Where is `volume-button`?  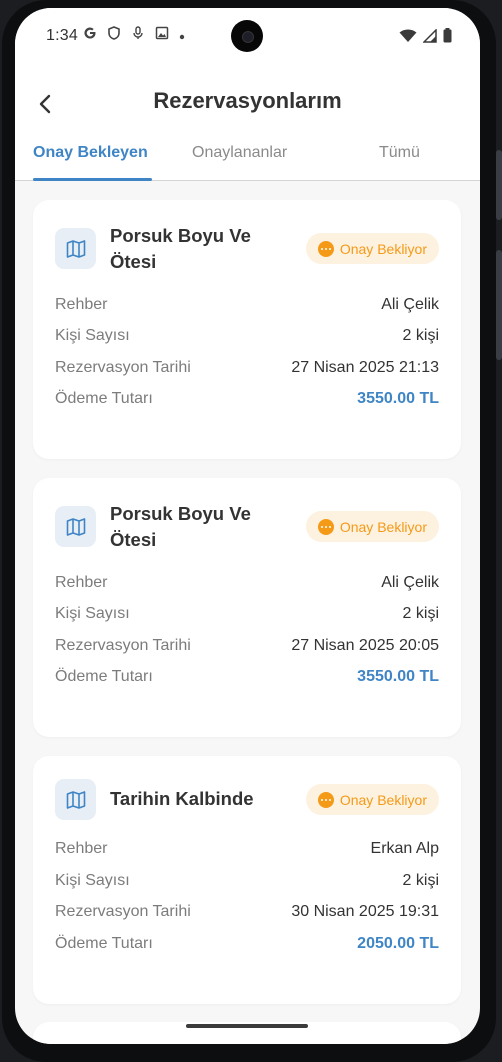
volume-button is located at coordinates (499, 185).